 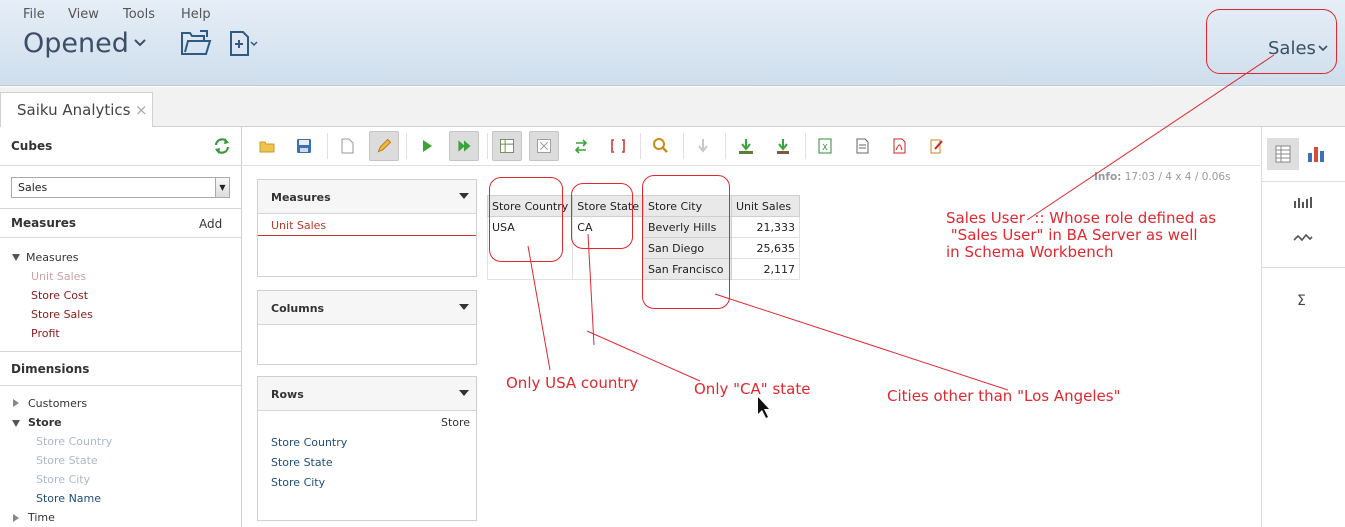 I want to click on hide-parents-icon, so click(x=544, y=146).